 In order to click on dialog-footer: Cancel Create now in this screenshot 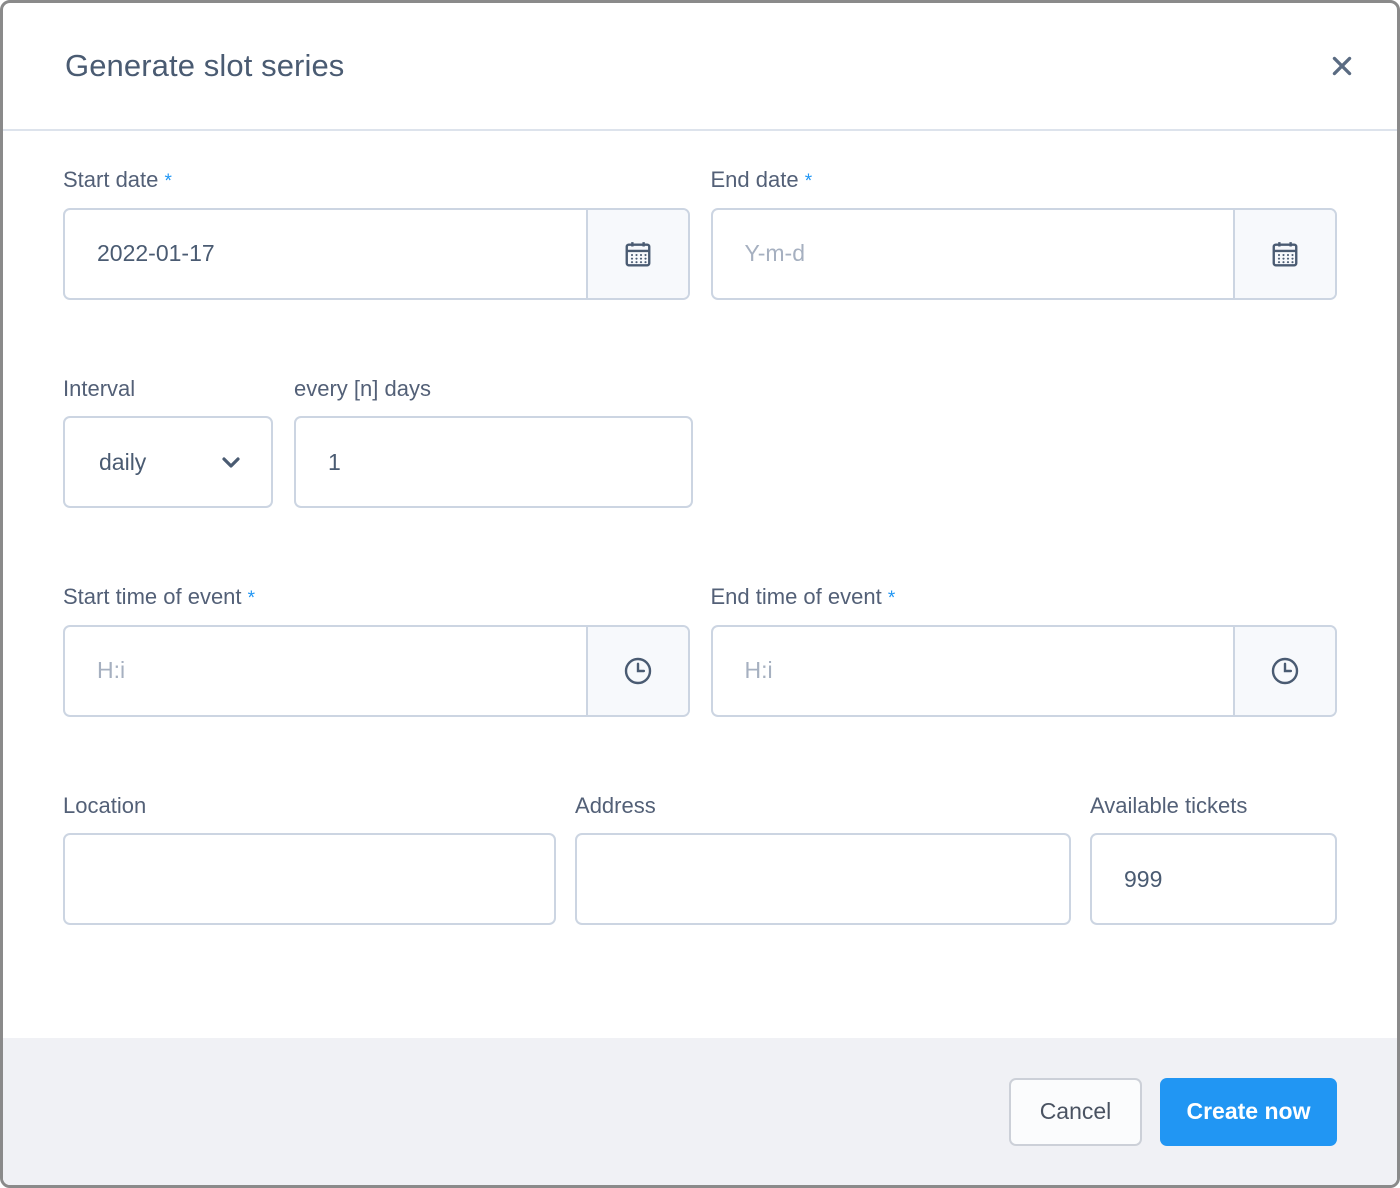, I will do `click(700, 1111)`.